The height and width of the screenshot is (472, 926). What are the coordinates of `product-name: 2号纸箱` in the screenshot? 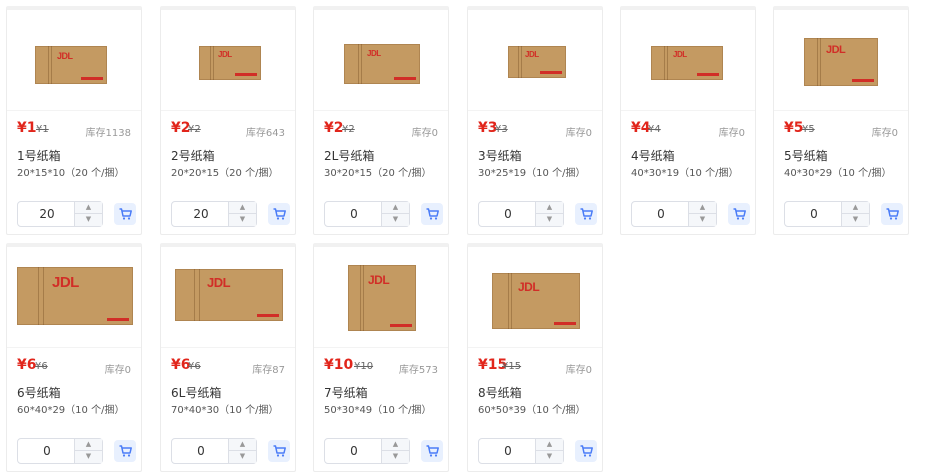 It's located at (193, 155).